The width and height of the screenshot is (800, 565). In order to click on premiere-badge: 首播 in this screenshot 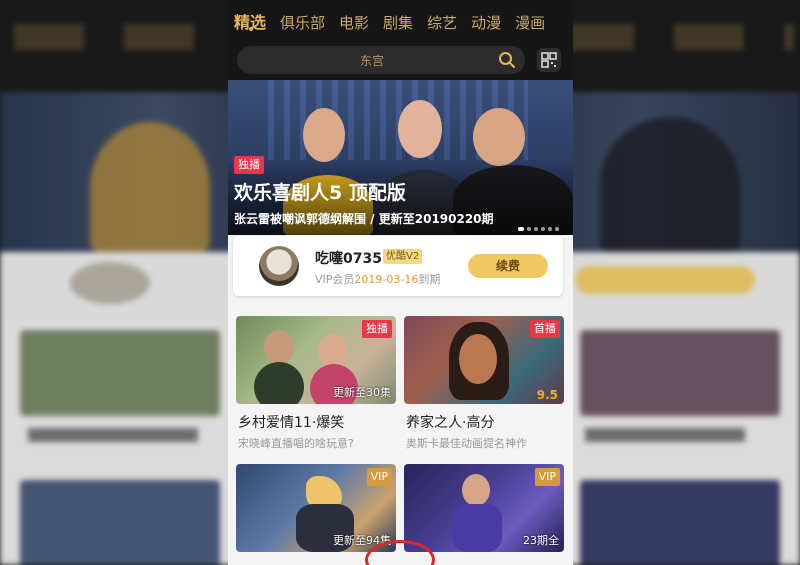, I will do `click(545, 329)`.